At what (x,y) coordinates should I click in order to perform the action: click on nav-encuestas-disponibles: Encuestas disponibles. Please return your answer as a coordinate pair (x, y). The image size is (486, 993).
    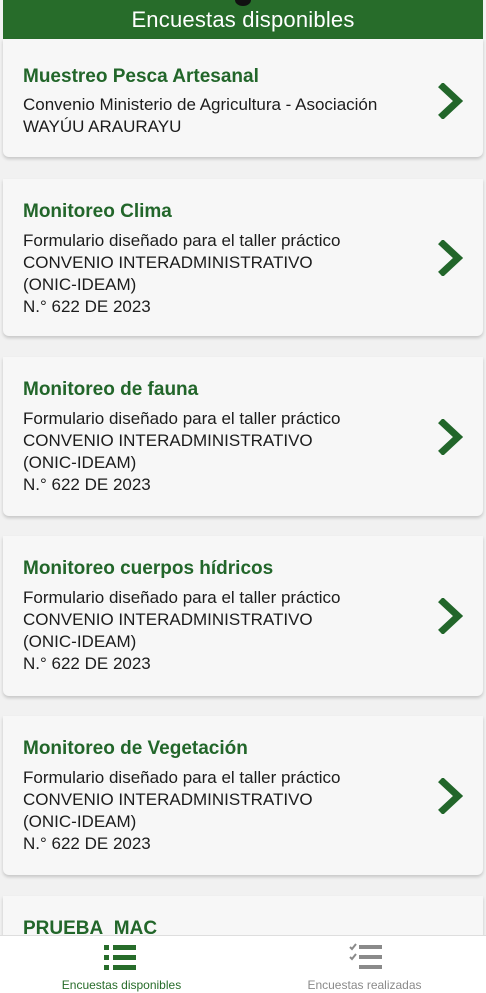
    Looking at the image, I should click on (121, 964).